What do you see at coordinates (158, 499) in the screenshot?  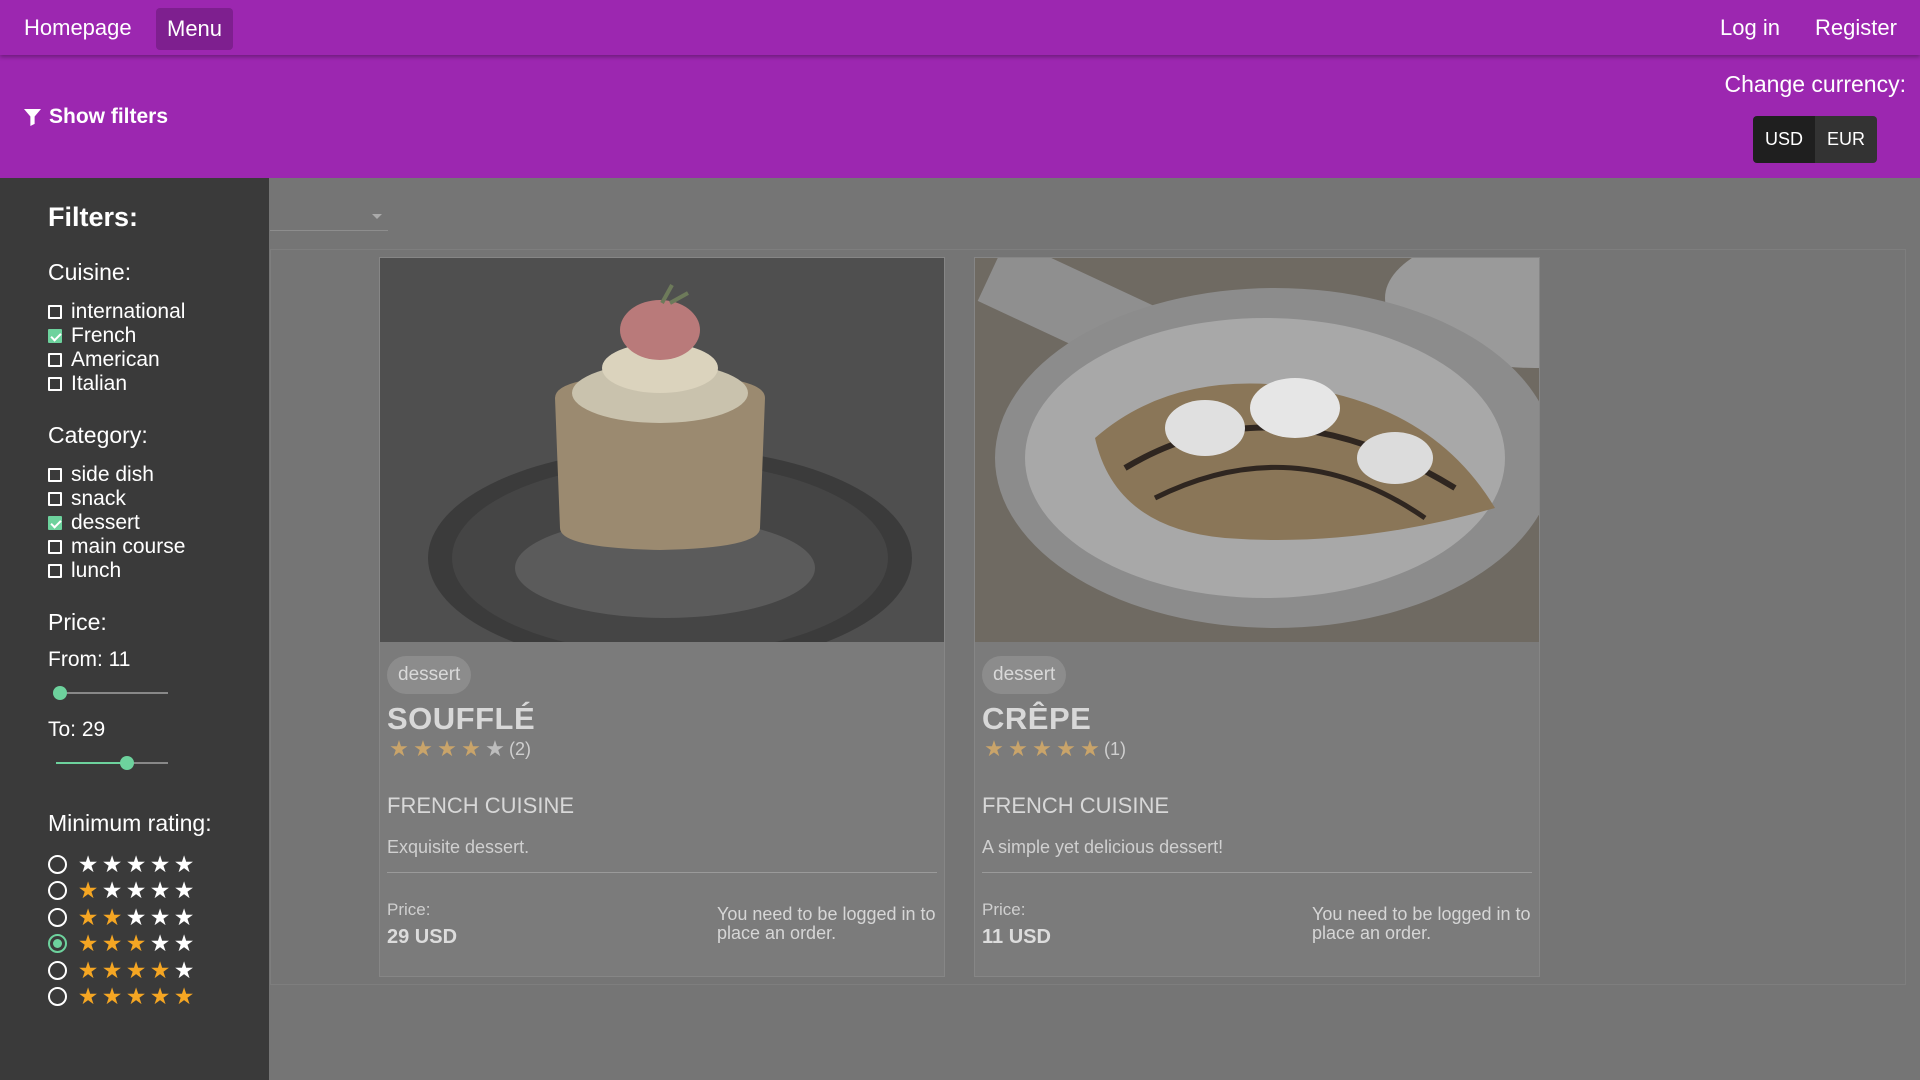 I see `categories-checkbox-snack: snack` at bounding box center [158, 499].